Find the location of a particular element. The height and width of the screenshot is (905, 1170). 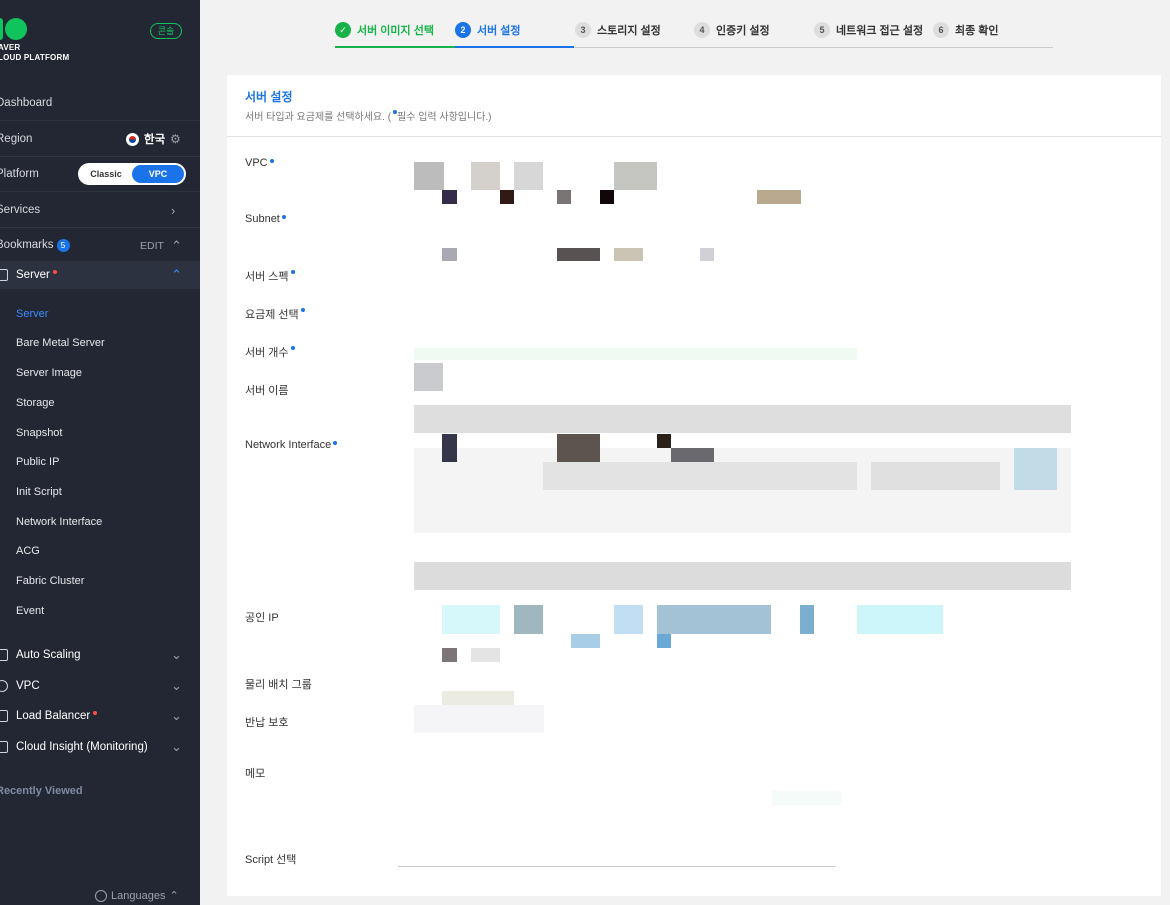

group-server: Server ⌃ is located at coordinates (100, 275).